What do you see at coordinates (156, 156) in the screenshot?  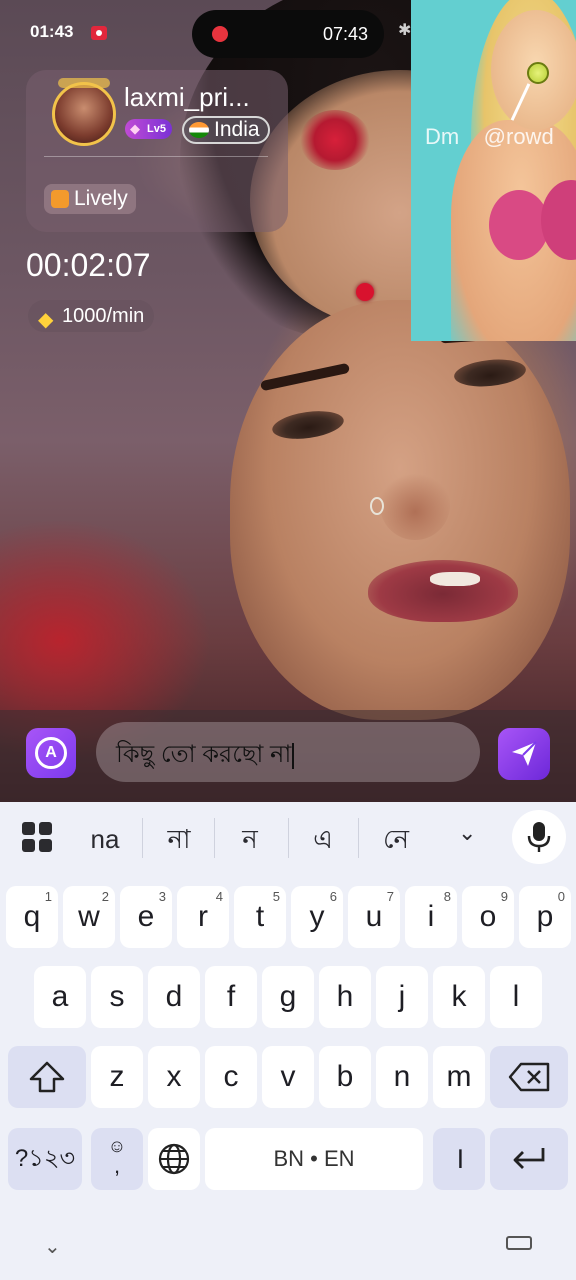 I see `card-divider` at bounding box center [156, 156].